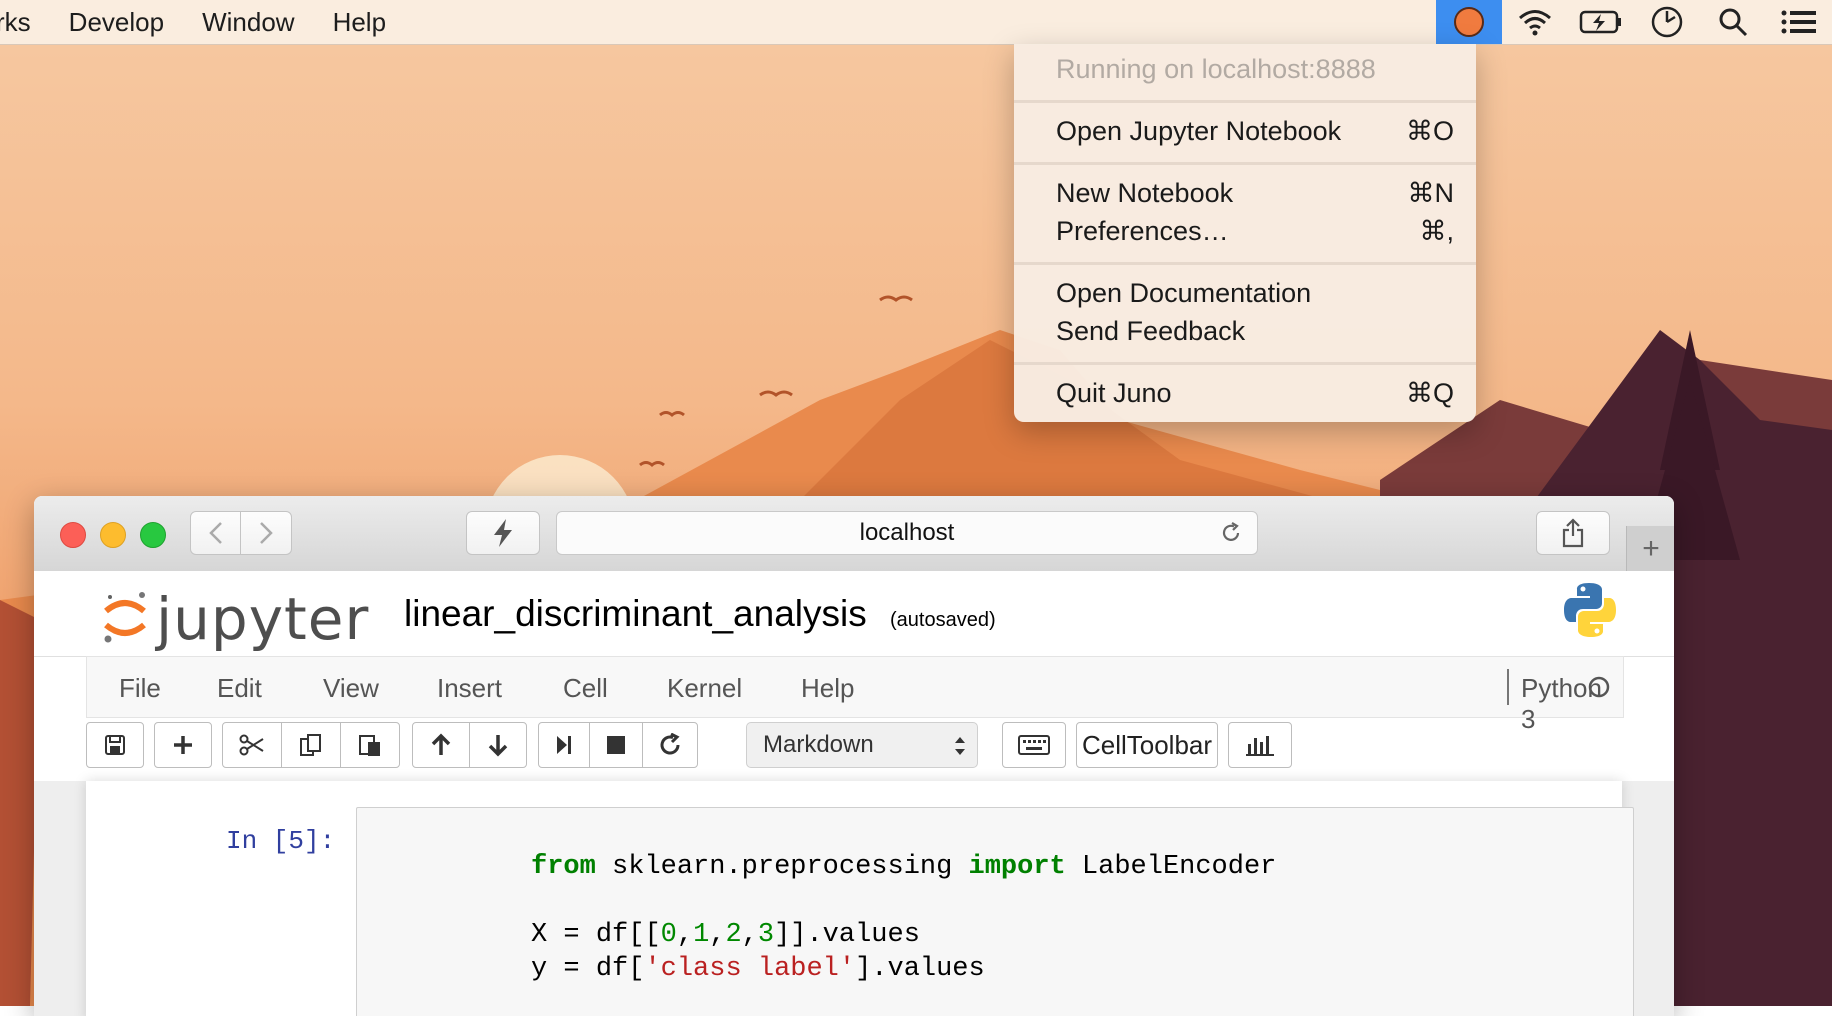 Image resolution: width=1832 pixels, height=1016 pixels. What do you see at coordinates (1650, 548) in the screenshot?
I see `new-tab-button: +` at bounding box center [1650, 548].